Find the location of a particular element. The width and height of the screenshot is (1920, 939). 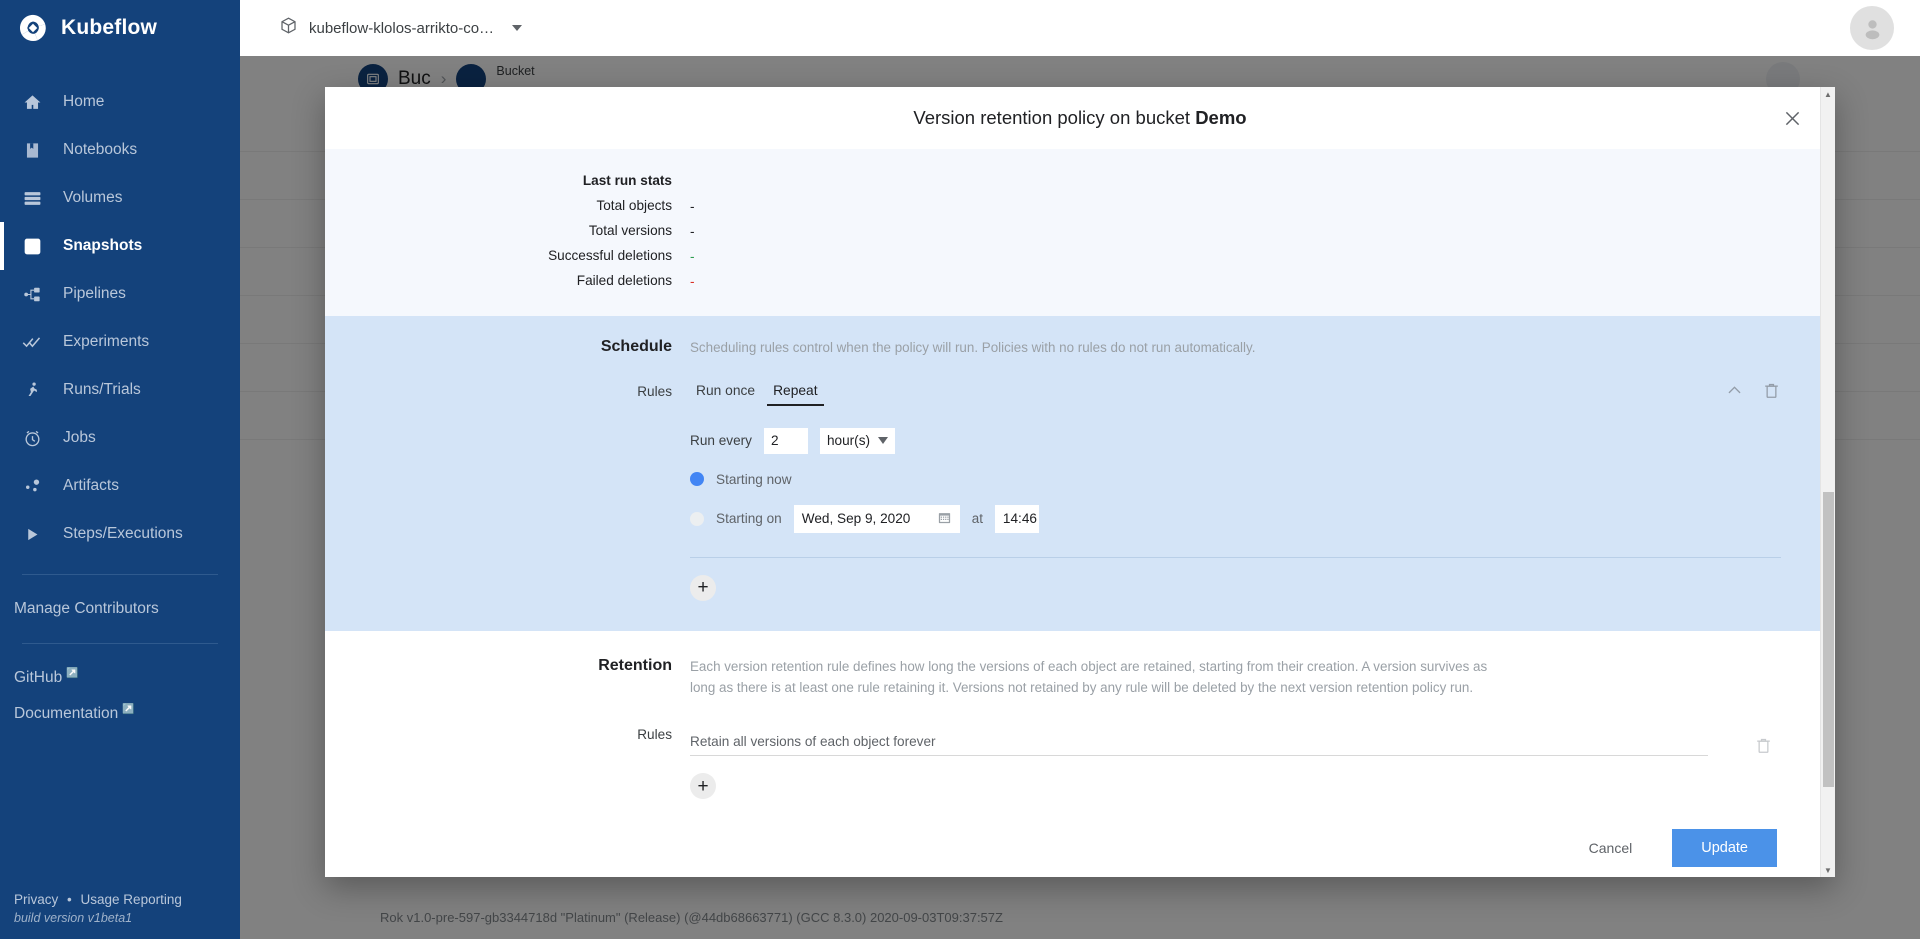

dialog-title-prefix: Version retention policy on bucket is located at coordinates (1054, 117).